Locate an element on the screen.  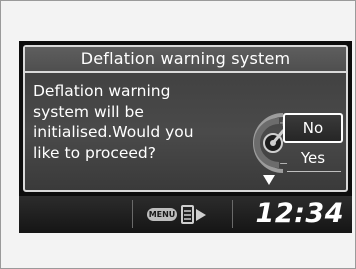
status-bar: MENU 12:34 is located at coordinates (185, 214).